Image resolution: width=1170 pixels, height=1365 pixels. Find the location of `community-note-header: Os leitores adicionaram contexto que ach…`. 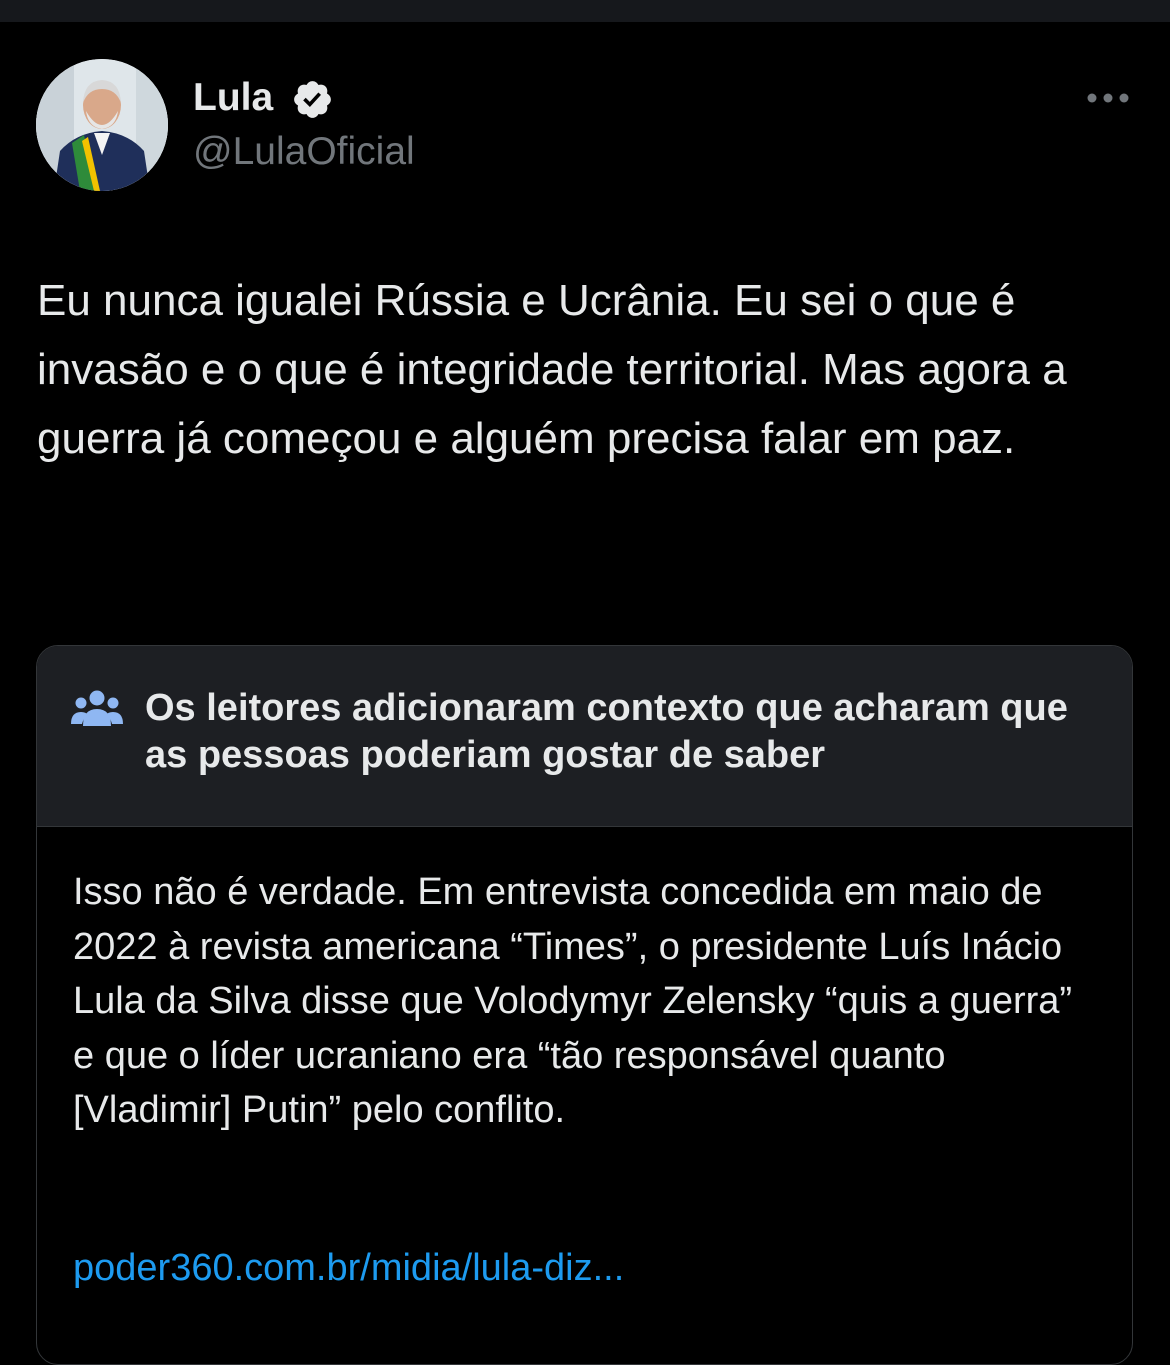

community-note-header: Os leitores adicionaram contexto que ach… is located at coordinates (584, 736).